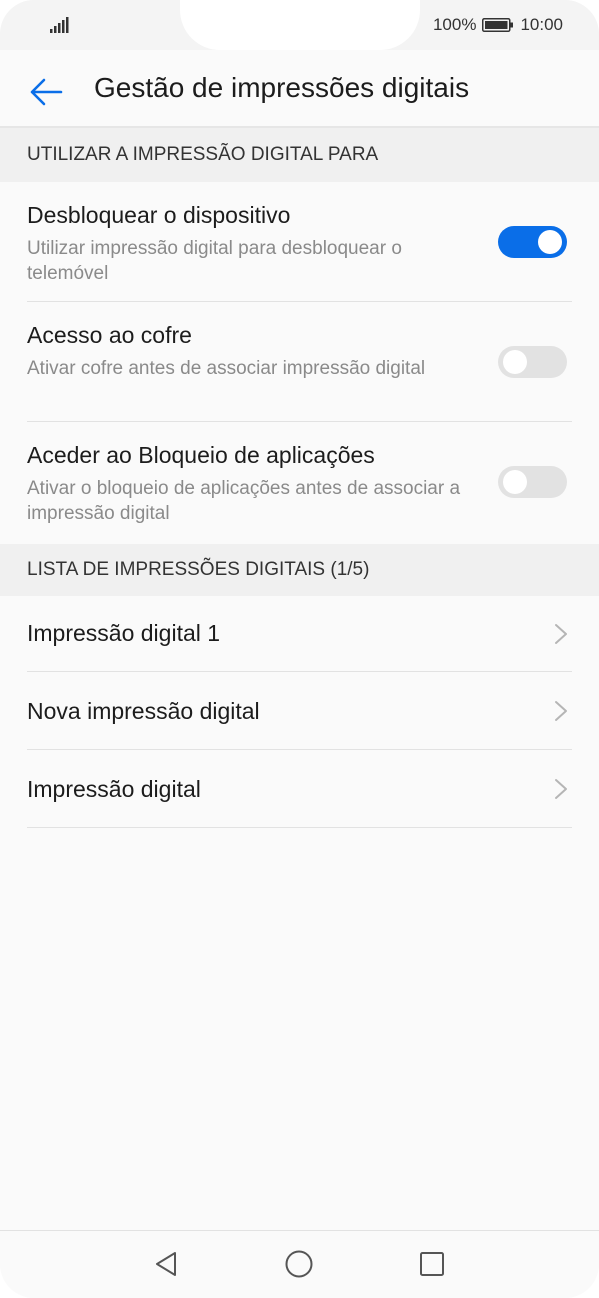 The height and width of the screenshot is (1298, 599). What do you see at coordinates (143, 711) in the screenshot?
I see `fingerprint-title: Nova impressão digital` at bounding box center [143, 711].